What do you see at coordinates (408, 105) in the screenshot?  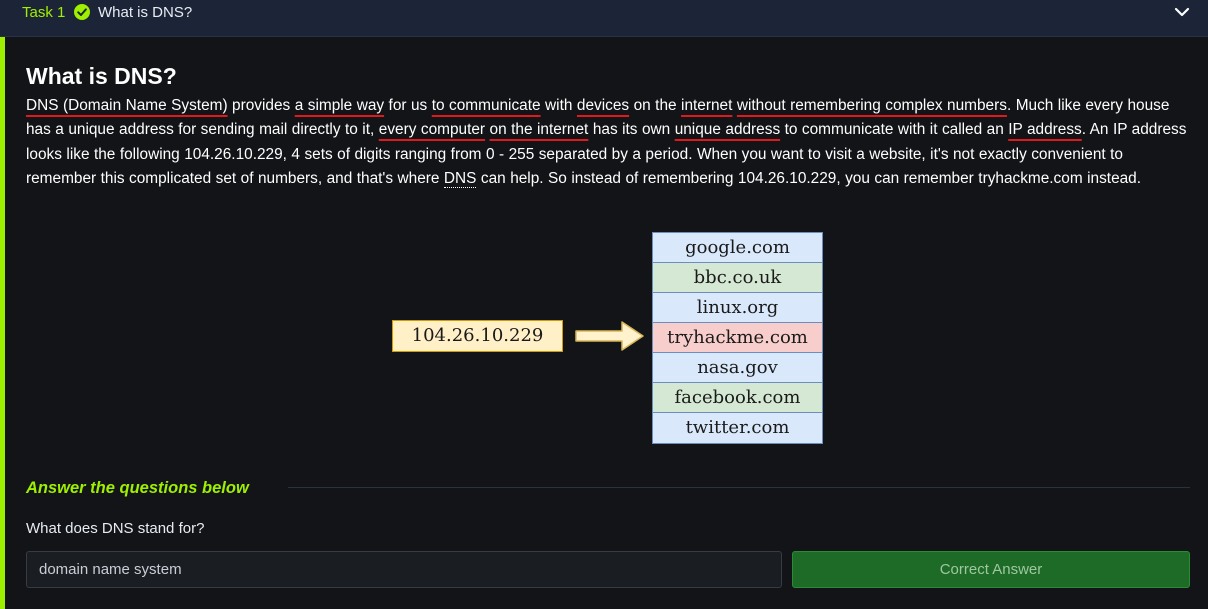 I see `body-text: for us` at bounding box center [408, 105].